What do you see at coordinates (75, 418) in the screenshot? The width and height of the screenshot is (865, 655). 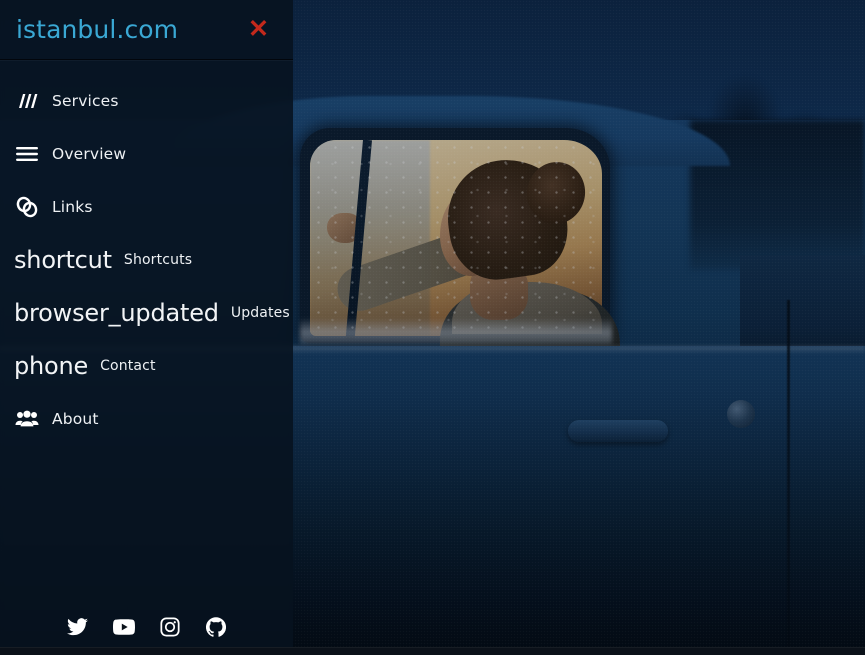 I see `sidebar-item-label: About` at bounding box center [75, 418].